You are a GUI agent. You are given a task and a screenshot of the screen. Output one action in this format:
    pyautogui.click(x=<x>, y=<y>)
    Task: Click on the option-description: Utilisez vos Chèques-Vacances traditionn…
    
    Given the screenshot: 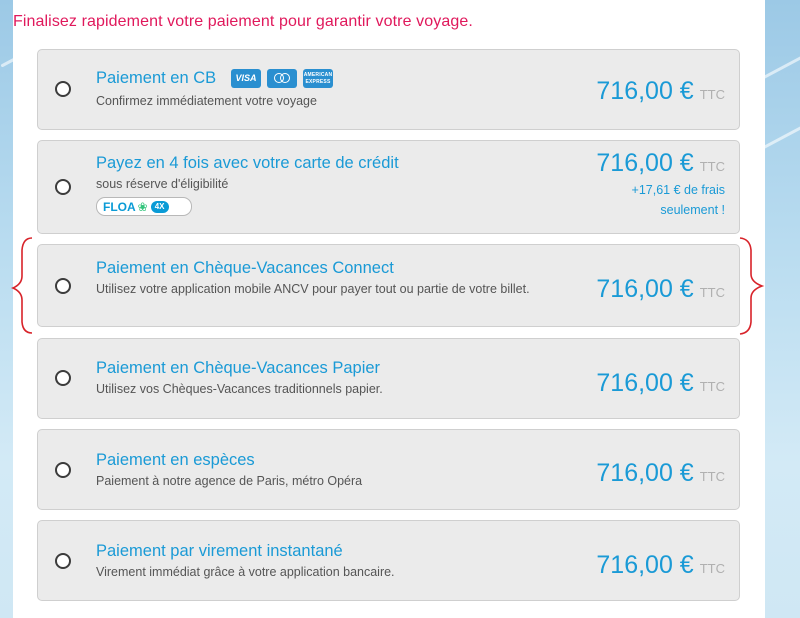 What is the action you would take?
    pyautogui.click(x=239, y=389)
    